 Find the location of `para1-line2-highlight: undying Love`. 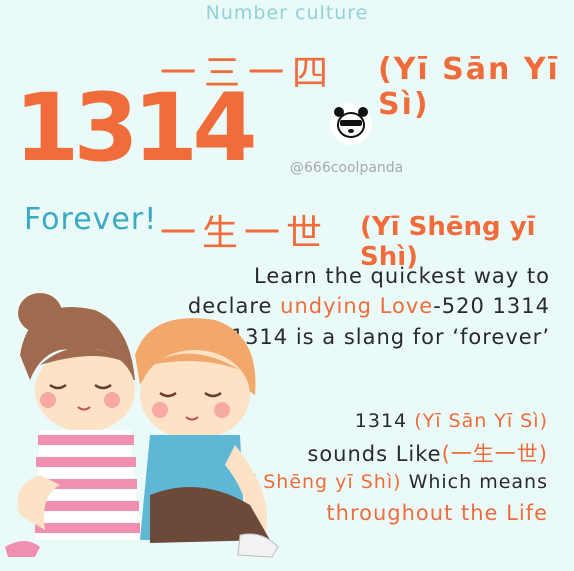

para1-line2-highlight: undying Love is located at coordinates (357, 306).